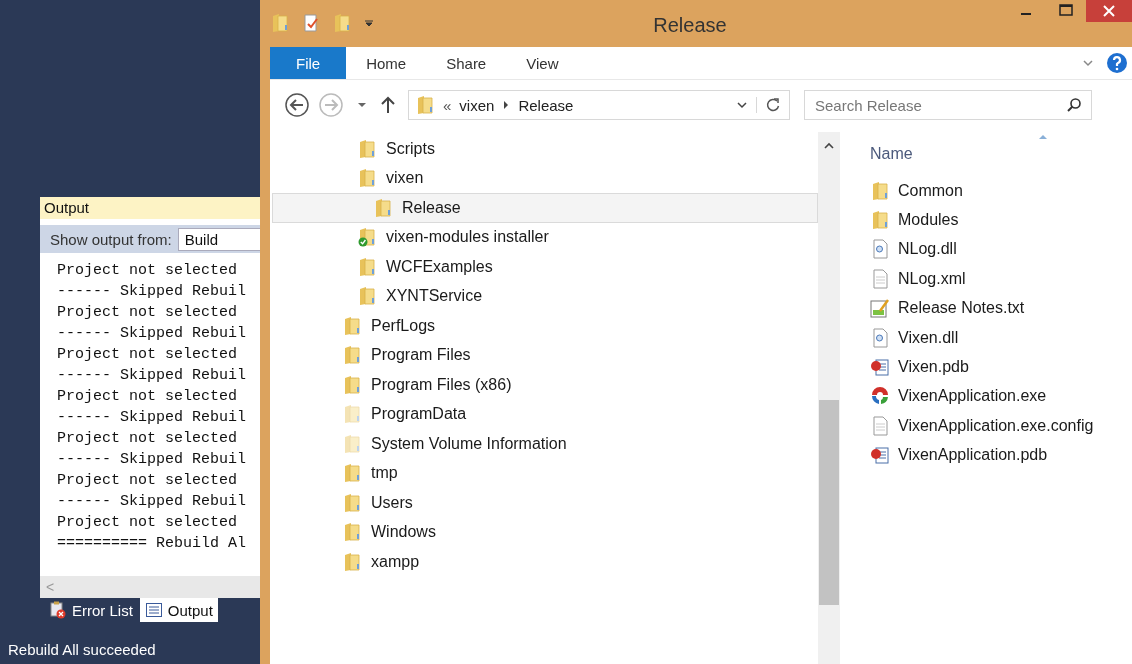 The image size is (1132, 664). Describe the element at coordinates (1043, 137) in the screenshot. I see `sort-ascending-icon` at that location.